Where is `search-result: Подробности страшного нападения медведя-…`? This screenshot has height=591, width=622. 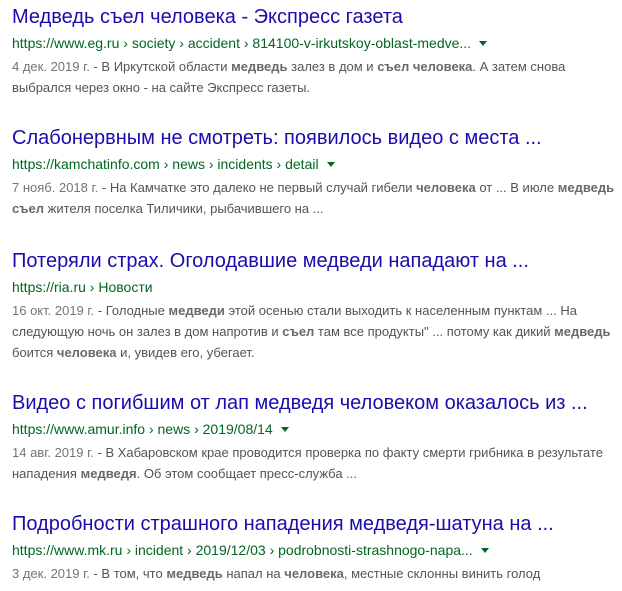
search-result: Подробности страшного нападения медведя-… is located at coordinates (314, 547).